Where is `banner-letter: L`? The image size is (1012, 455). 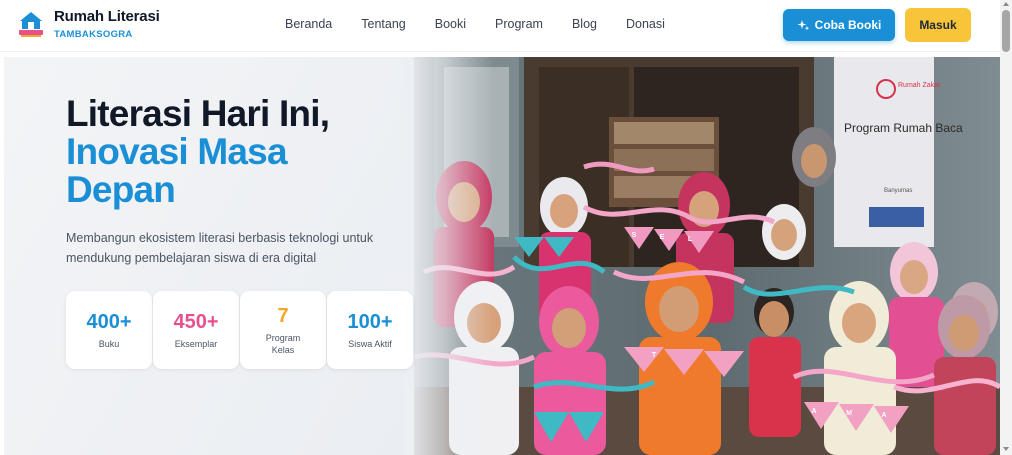
banner-letter: L is located at coordinates (690, 239).